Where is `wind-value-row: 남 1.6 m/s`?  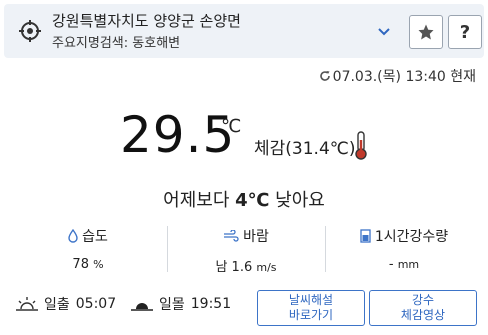 wind-value-row: 남 1.6 m/s is located at coordinates (246, 265).